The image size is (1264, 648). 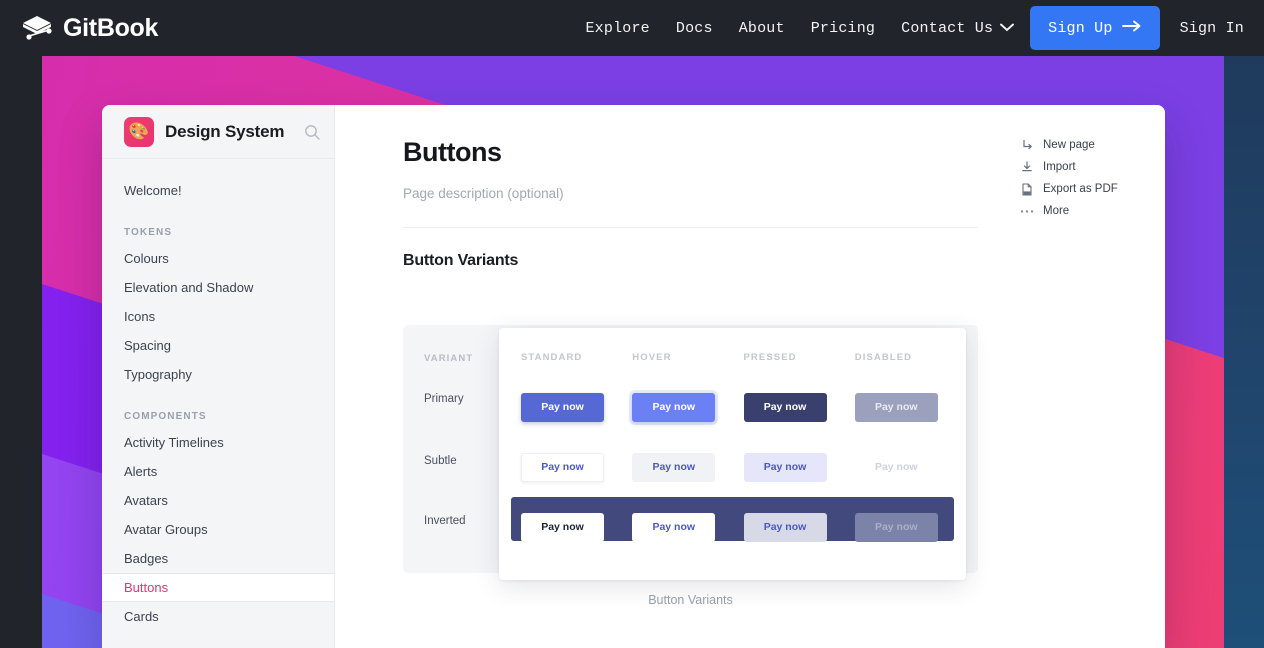 What do you see at coordinates (843, 28) in the screenshot?
I see `nav-link-pricing: Pricing` at bounding box center [843, 28].